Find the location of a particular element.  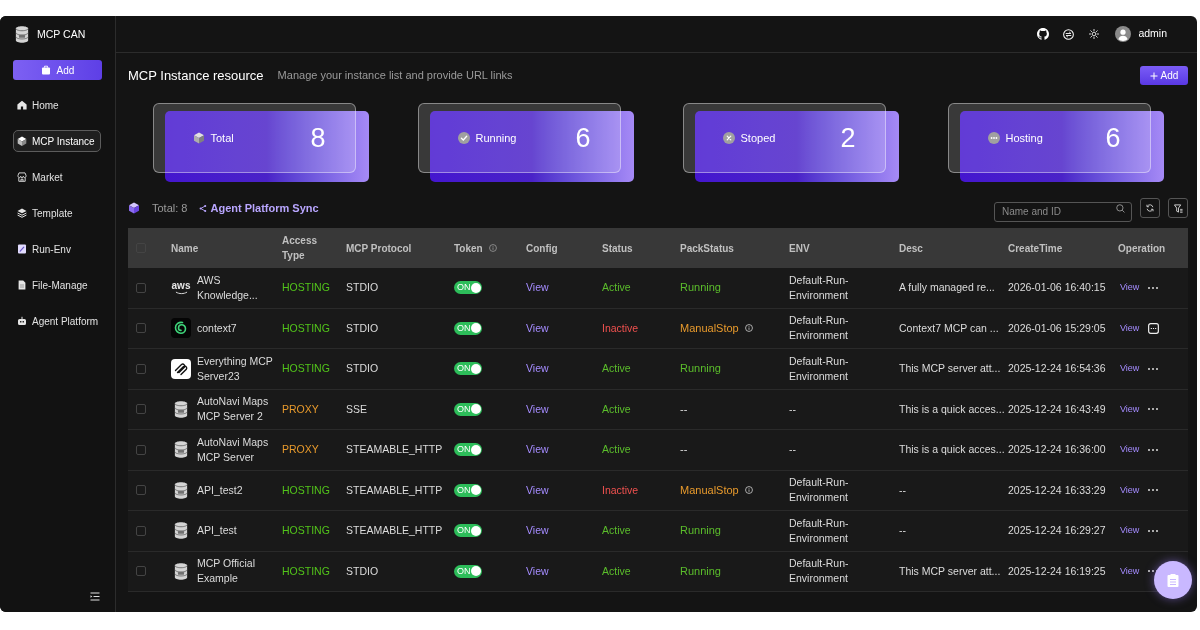

column-header: Token is located at coordinates (468, 248).